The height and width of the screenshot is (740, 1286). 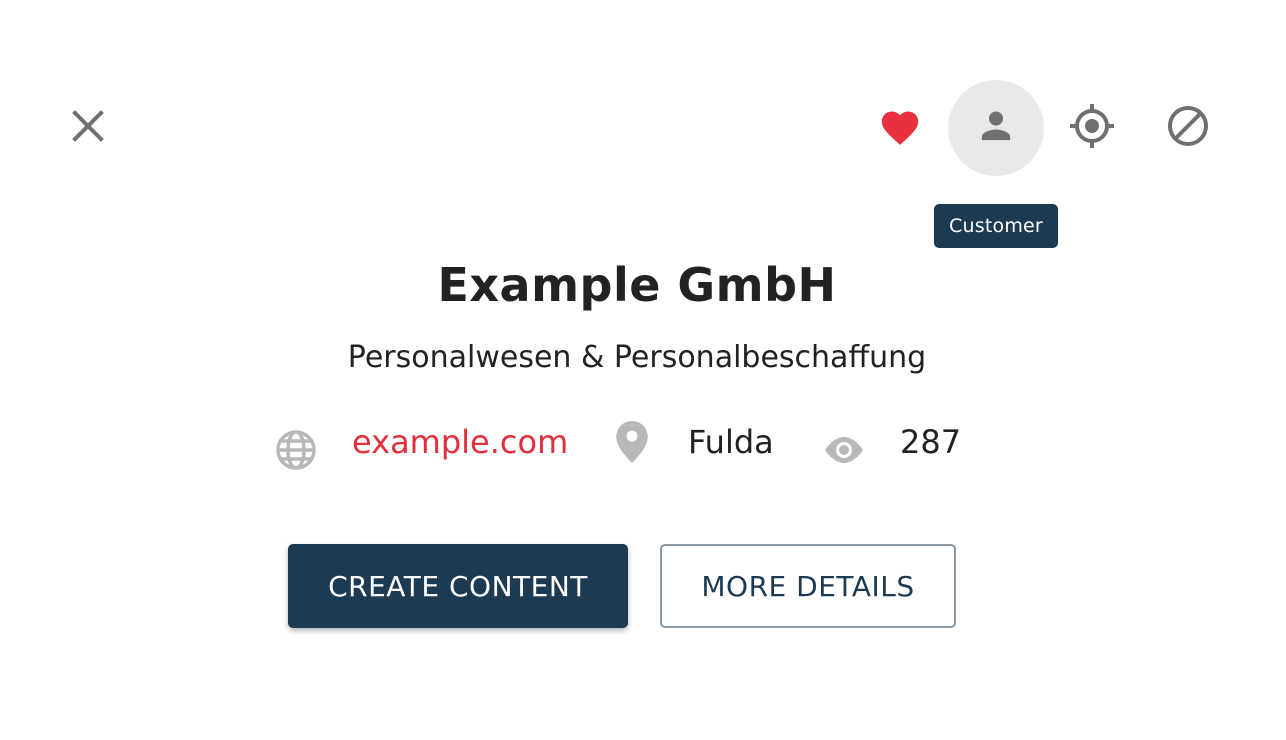 I want to click on create-content-button: CREATE CONTENT, so click(x=458, y=586).